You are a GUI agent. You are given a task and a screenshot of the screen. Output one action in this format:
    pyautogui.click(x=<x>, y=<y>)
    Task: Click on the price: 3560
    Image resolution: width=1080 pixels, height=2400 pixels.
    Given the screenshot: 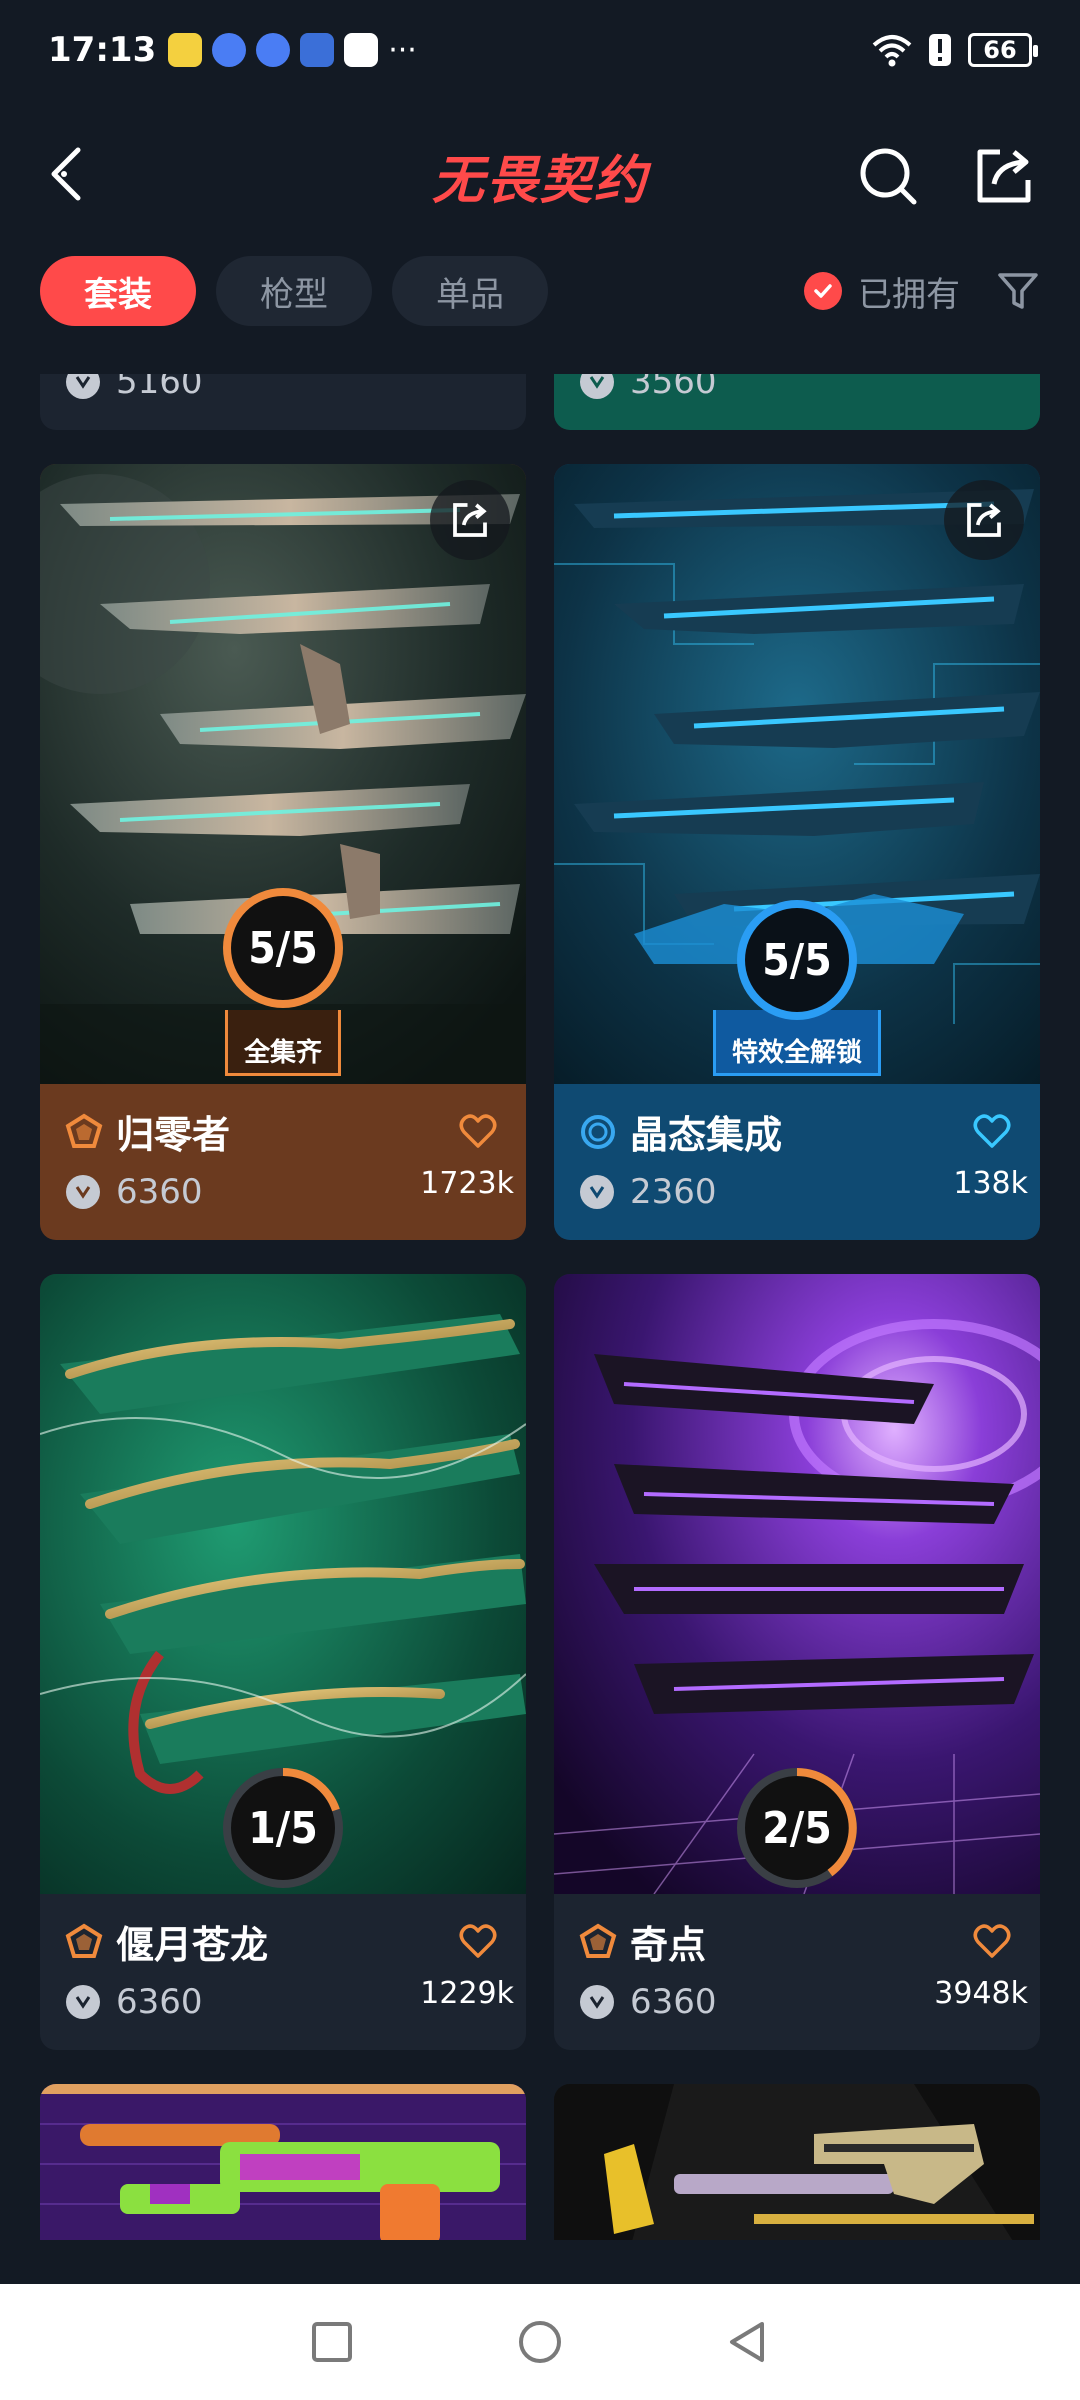 What is the action you would take?
    pyautogui.click(x=673, y=388)
    